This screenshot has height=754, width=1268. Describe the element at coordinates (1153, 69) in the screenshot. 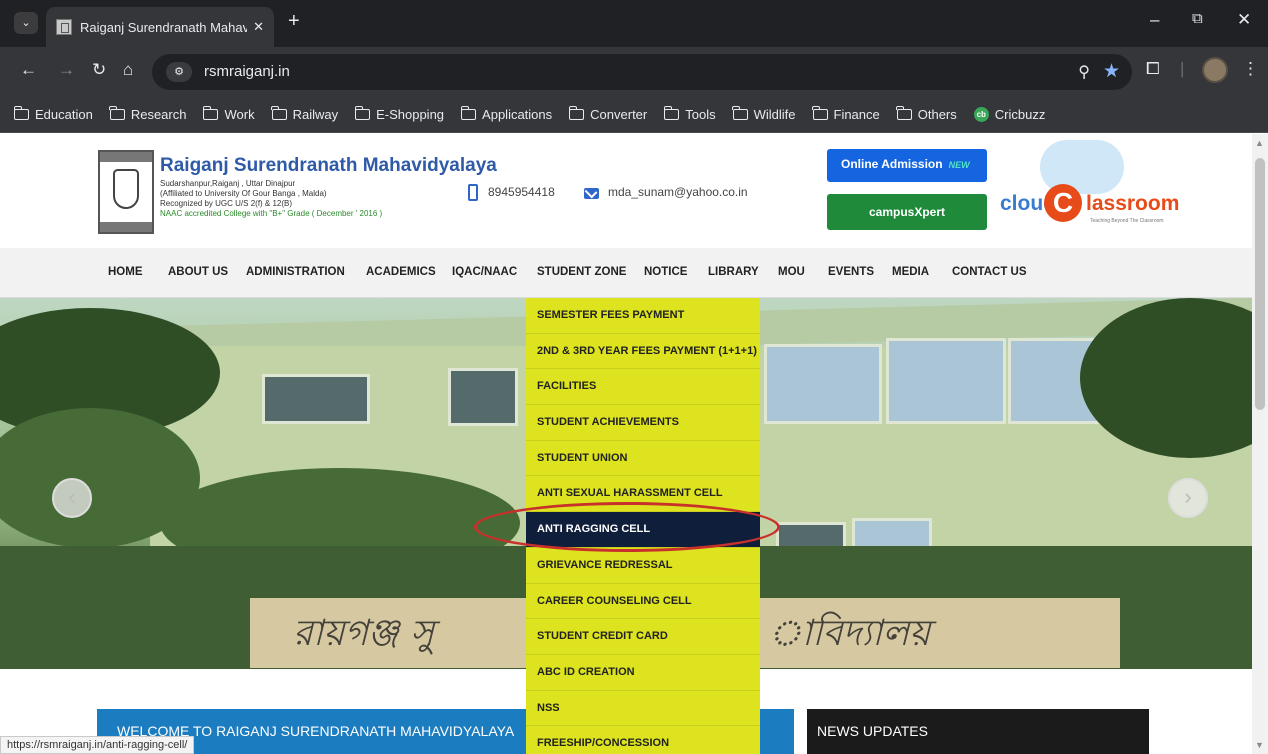

I see `extensions-icon: ⧠` at that location.